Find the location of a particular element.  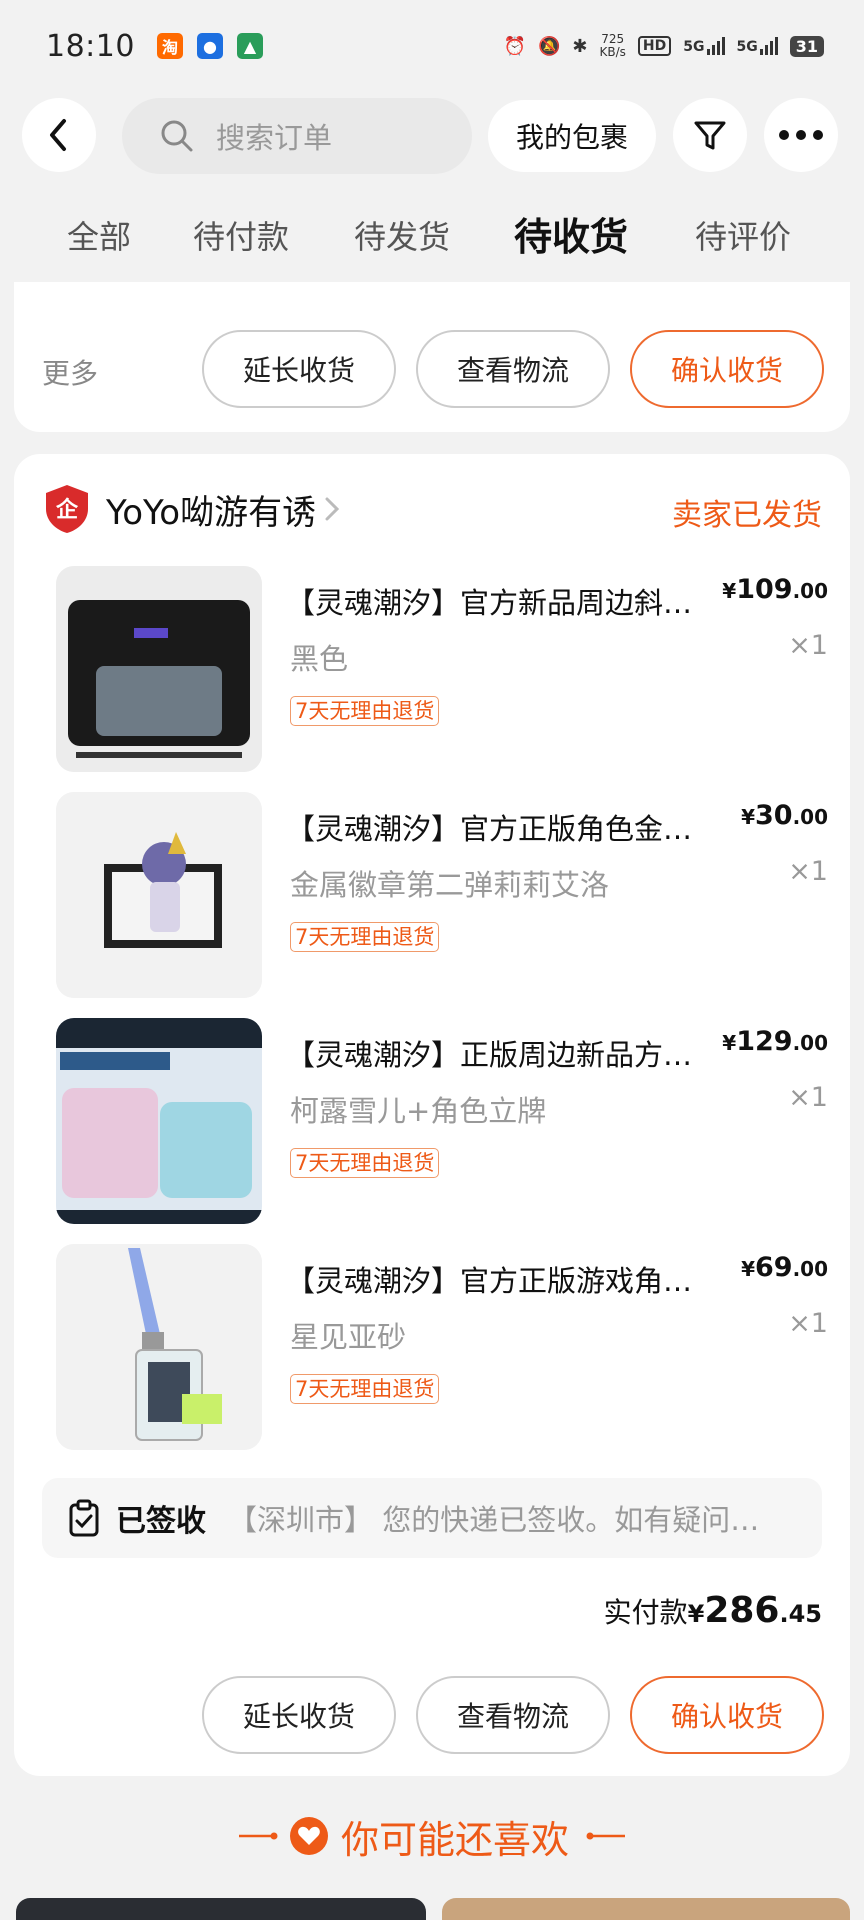

order-total: 实付款 ¥286.45 is located at coordinates (712, 1610).